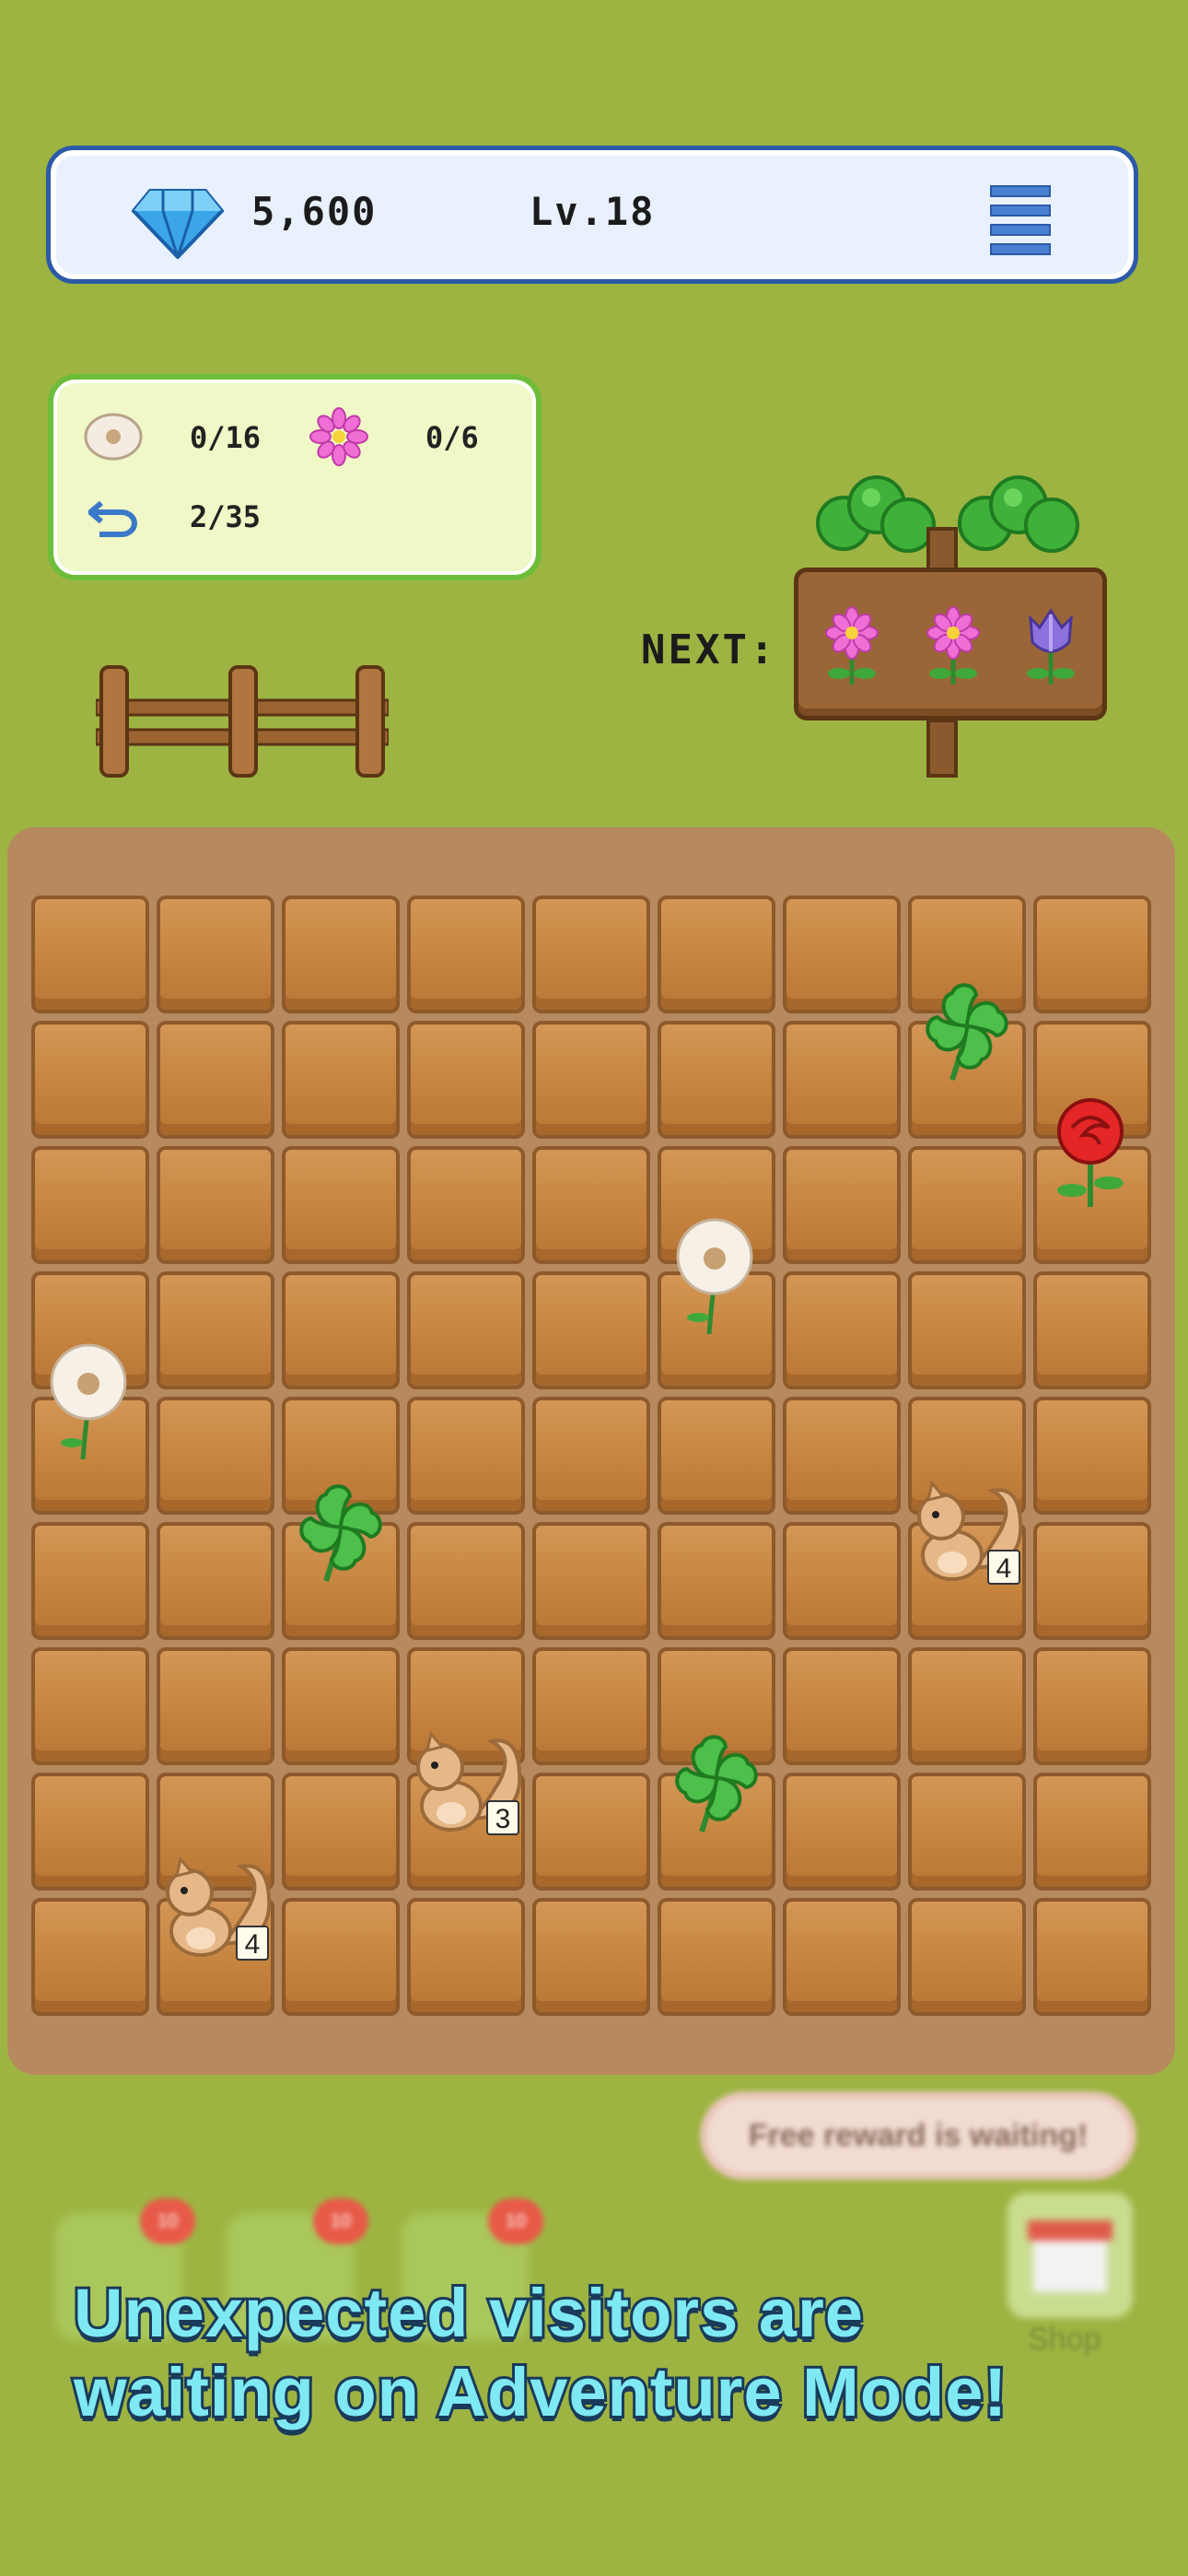 This screenshot has width=1188, height=2576. What do you see at coordinates (338, 436) in the screenshot?
I see `pink-flower-goal-icon` at bounding box center [338, 436].